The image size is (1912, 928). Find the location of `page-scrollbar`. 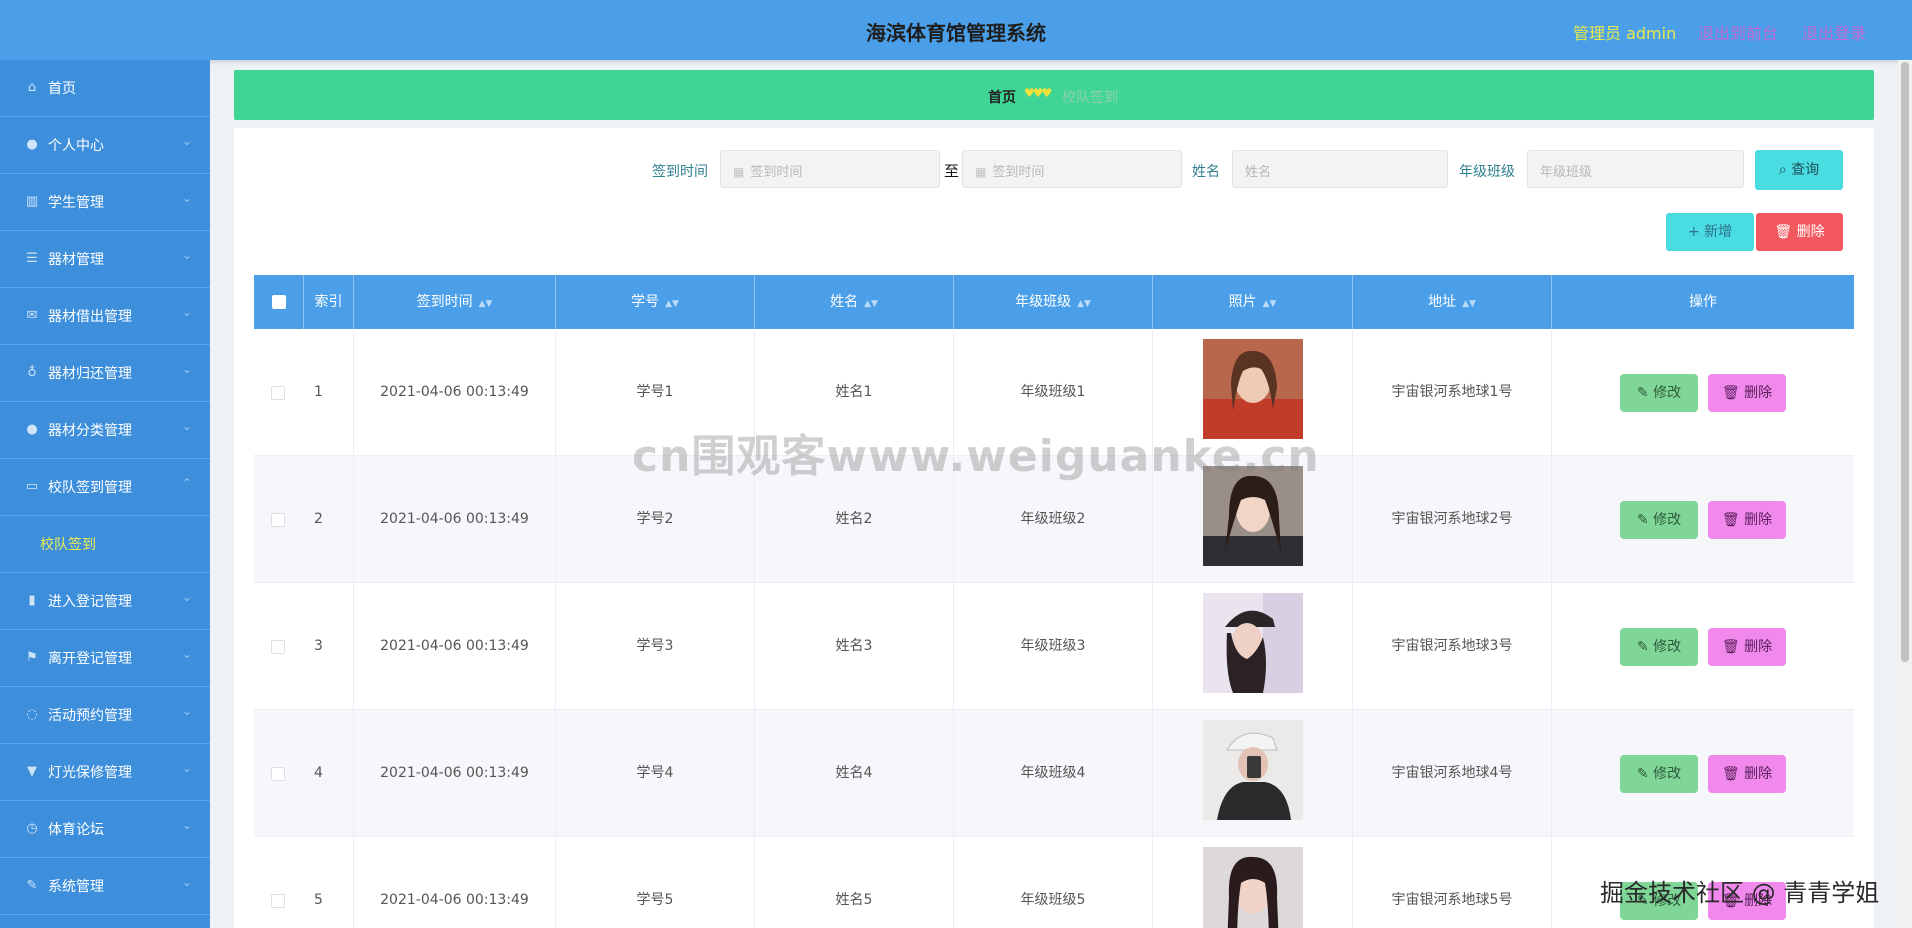

page-scrollbar is located at coordinates (1905, 494).